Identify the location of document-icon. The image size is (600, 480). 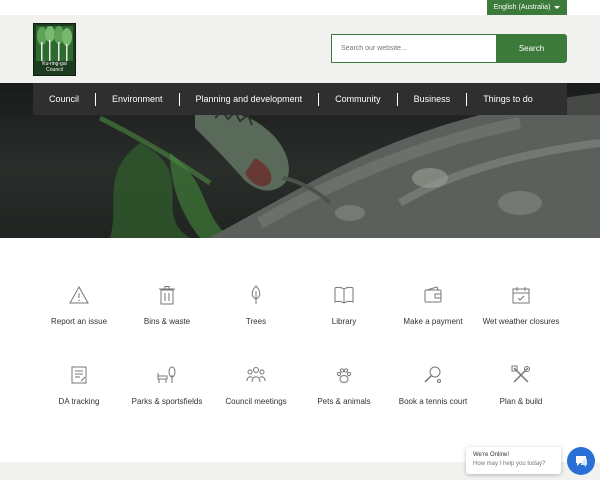
(79, 375).